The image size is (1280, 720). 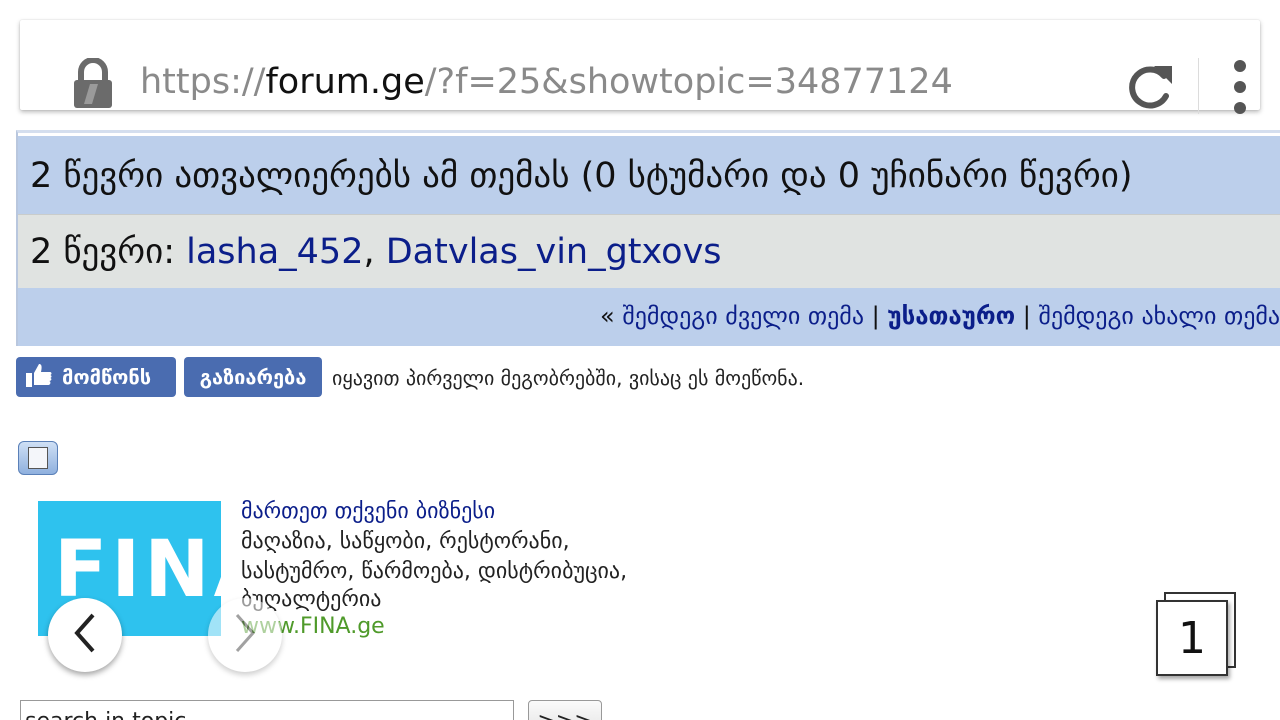 I want to click on older-topic-link: შემდეგი ძველი თემა, so click(x=743, y=316).